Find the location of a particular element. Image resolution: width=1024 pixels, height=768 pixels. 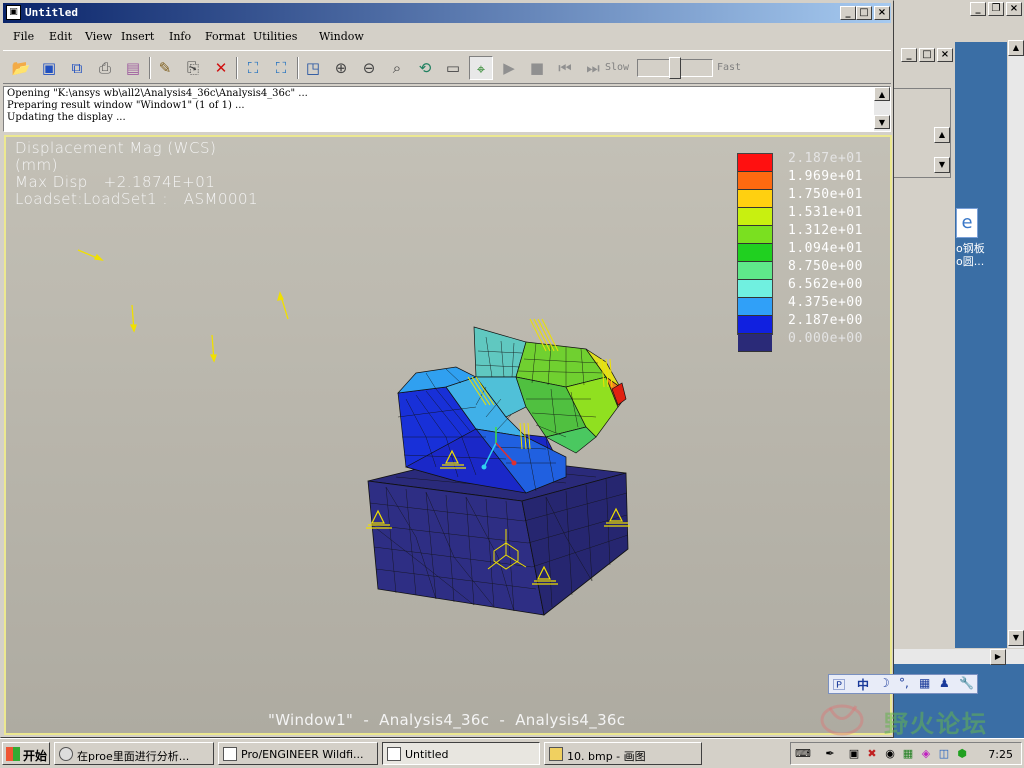

restore-button: ❐ is located at coordinates (996, 9).